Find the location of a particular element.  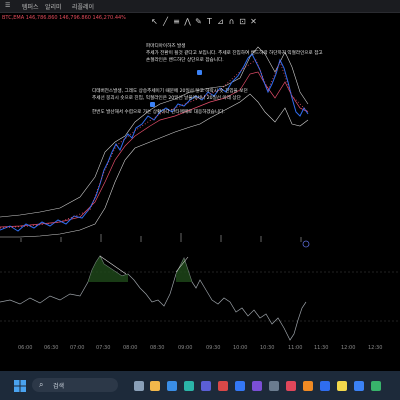

menu-icon: ☰ is located at coordinates (7, 5).